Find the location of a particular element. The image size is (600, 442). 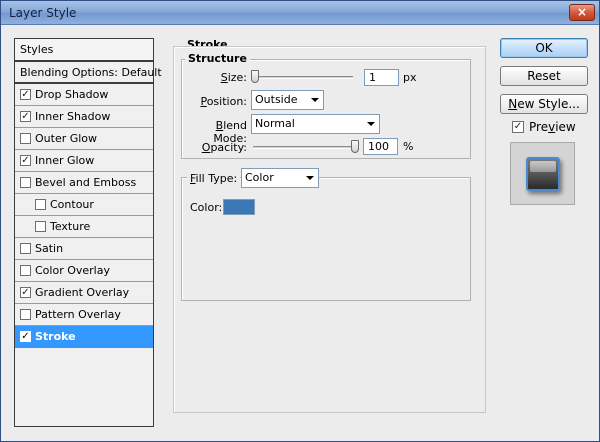

style-item-label: Outer Glow is located at coordinates (66, 138).